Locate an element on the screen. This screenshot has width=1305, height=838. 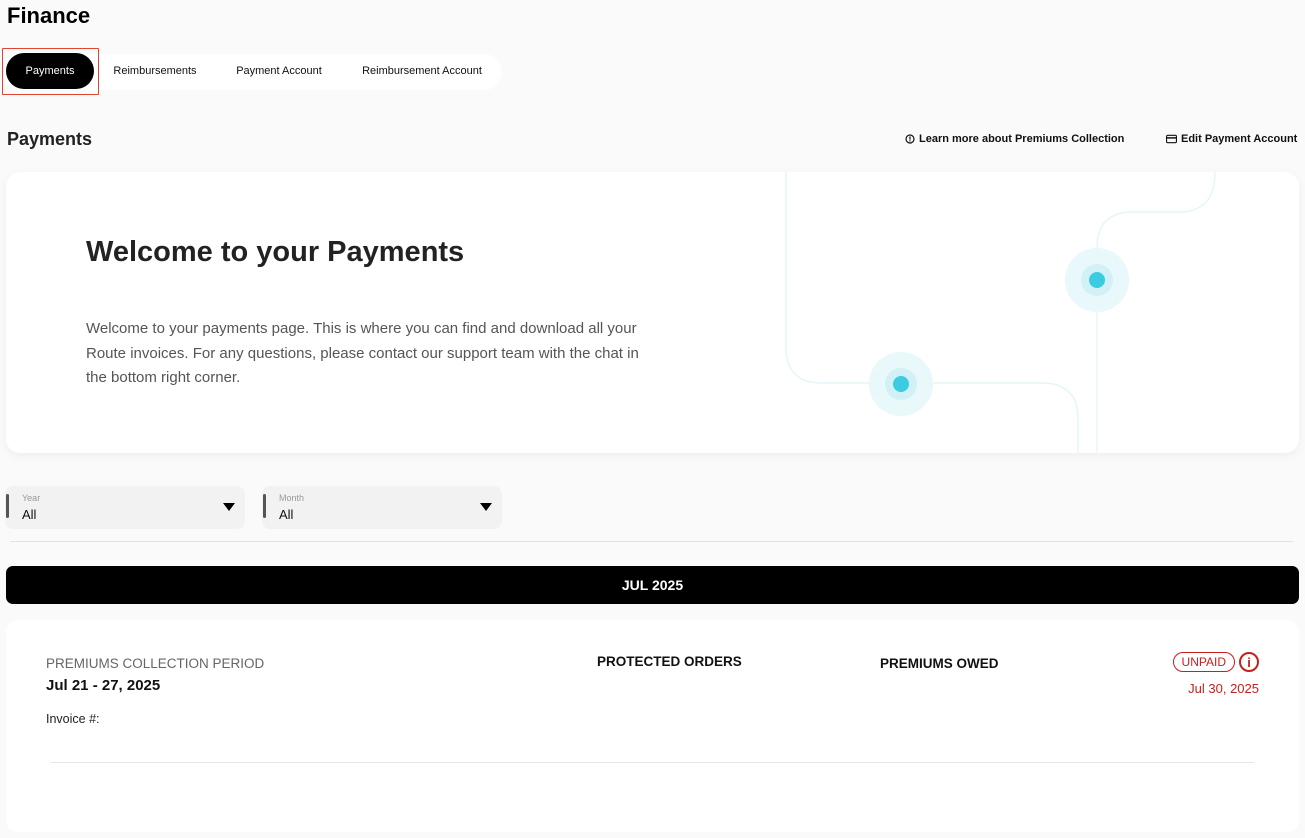
year-select-label: Year is located at coordinates (31, 498).